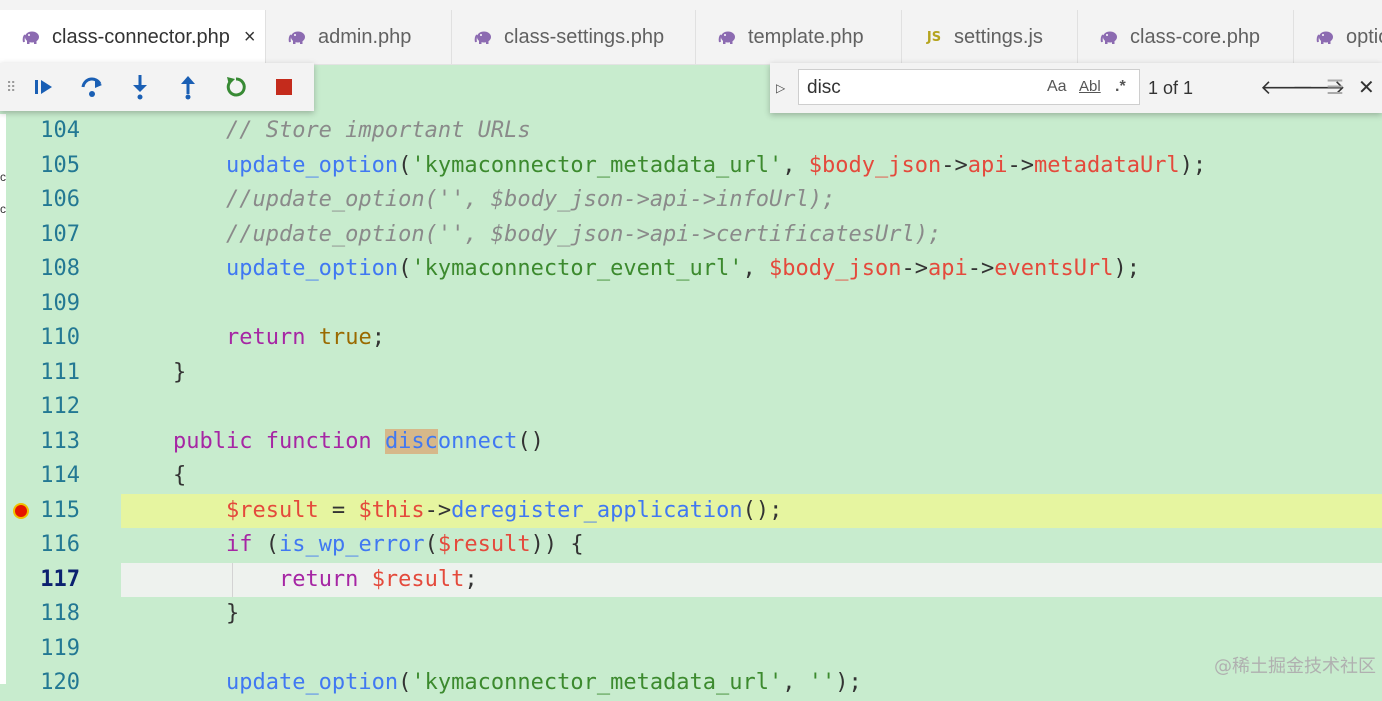 This screenshot has height=701, width=1382. I want to click on step-out-button, so click(188, 87).